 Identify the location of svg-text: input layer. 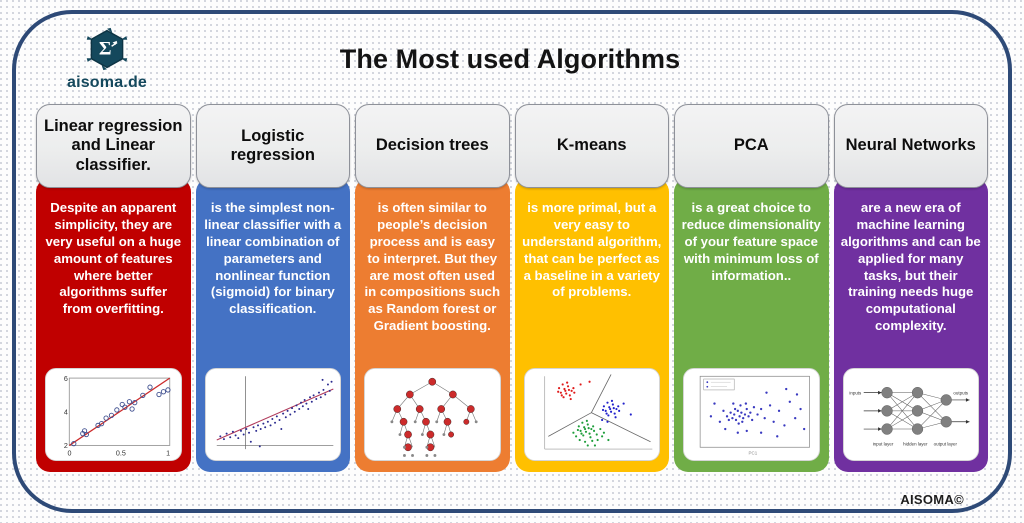
(882, 443).